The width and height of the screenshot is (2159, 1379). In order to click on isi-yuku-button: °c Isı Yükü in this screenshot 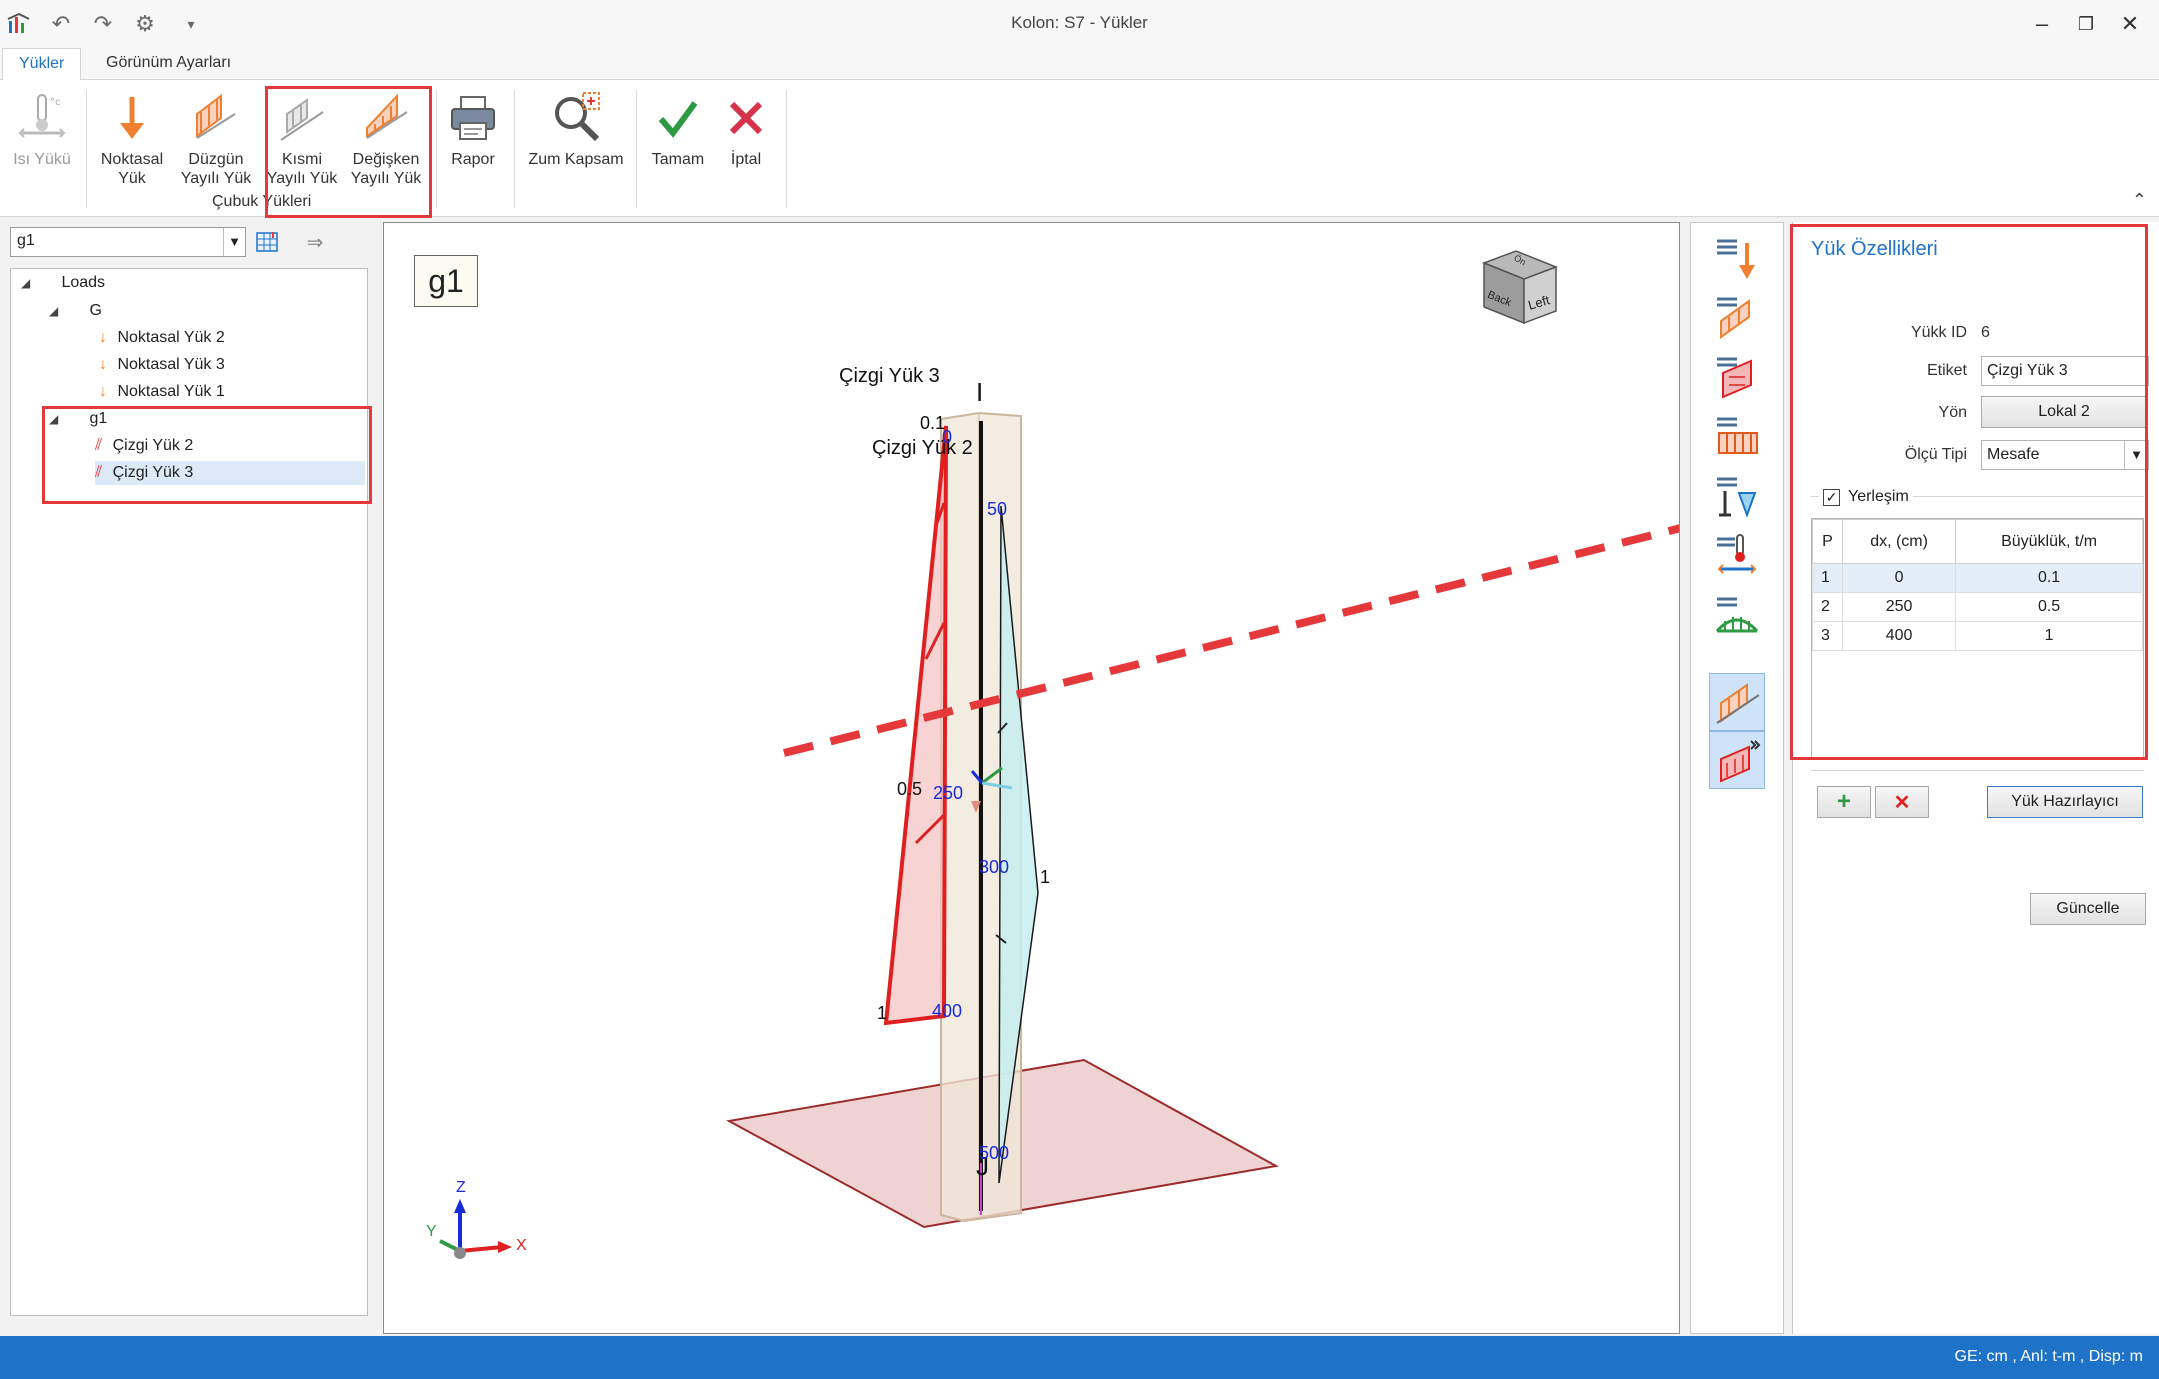, I will do `click(42, 146)`.